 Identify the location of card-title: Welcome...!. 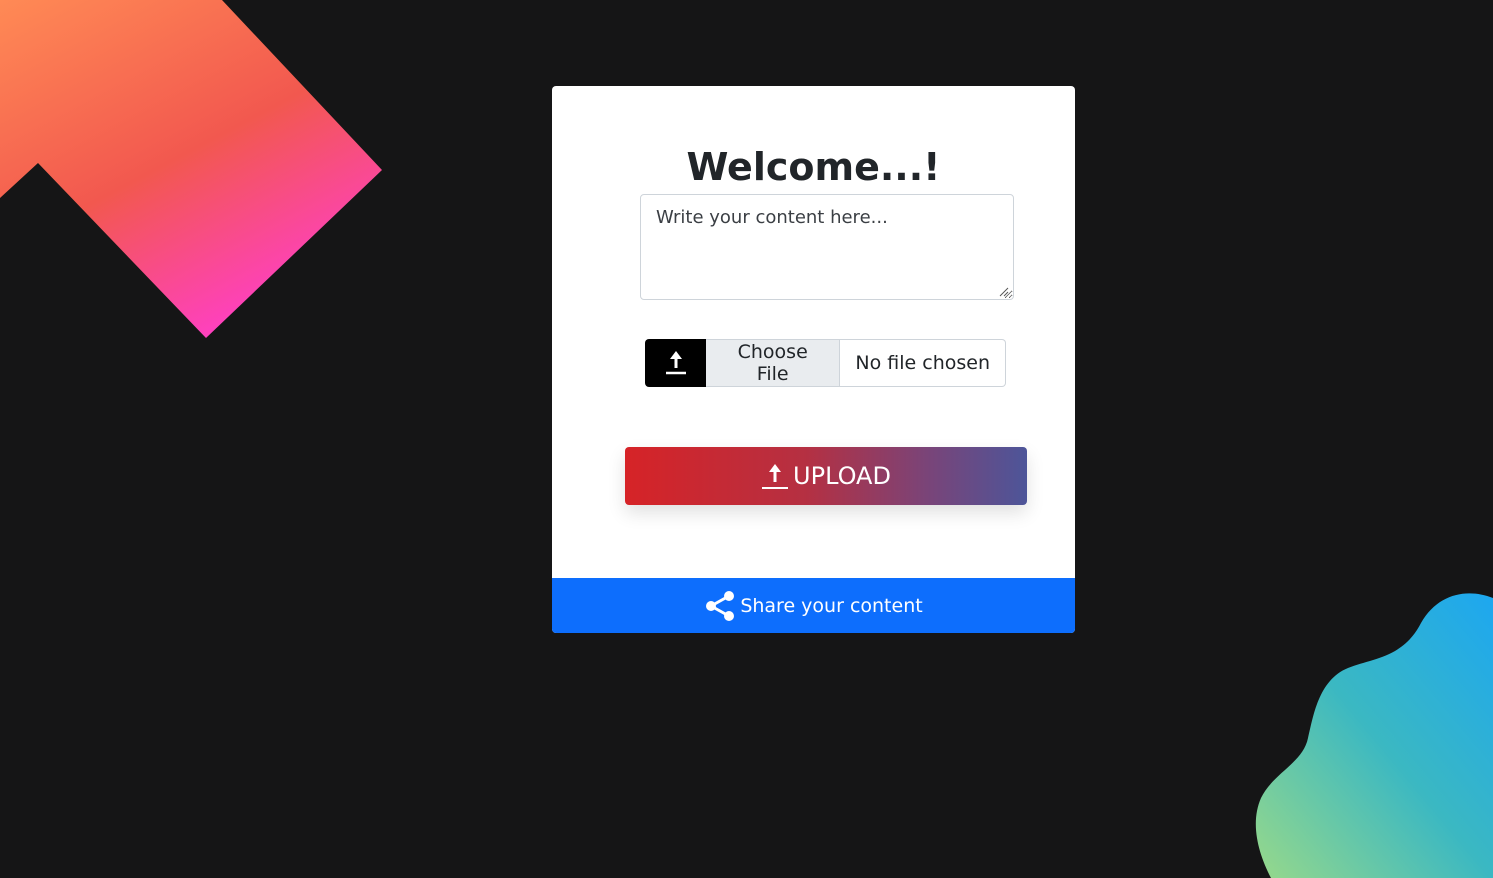
(813, 167).